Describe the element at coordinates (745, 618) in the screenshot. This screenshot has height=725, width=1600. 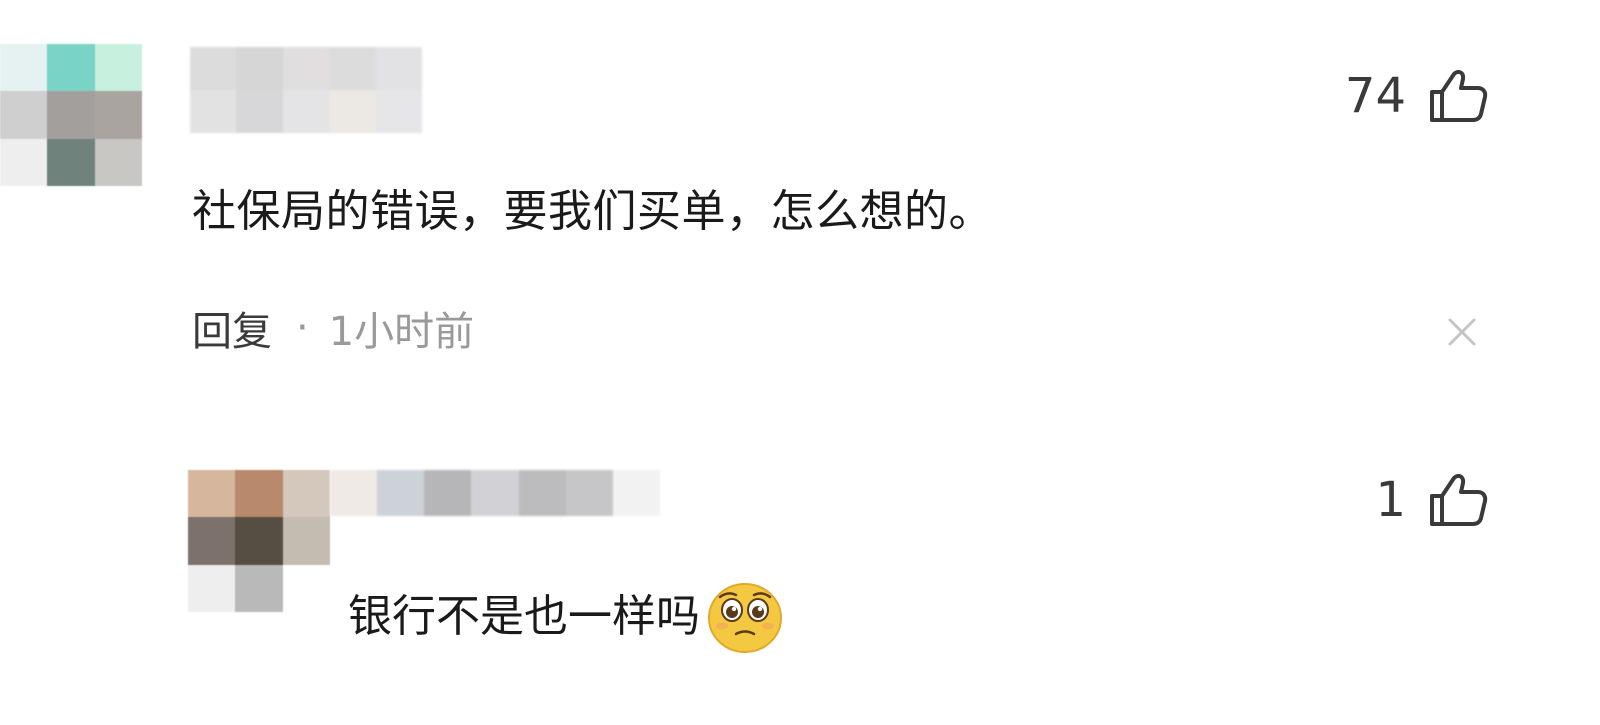
I see `pleading-face-emoji-icon` at that location.